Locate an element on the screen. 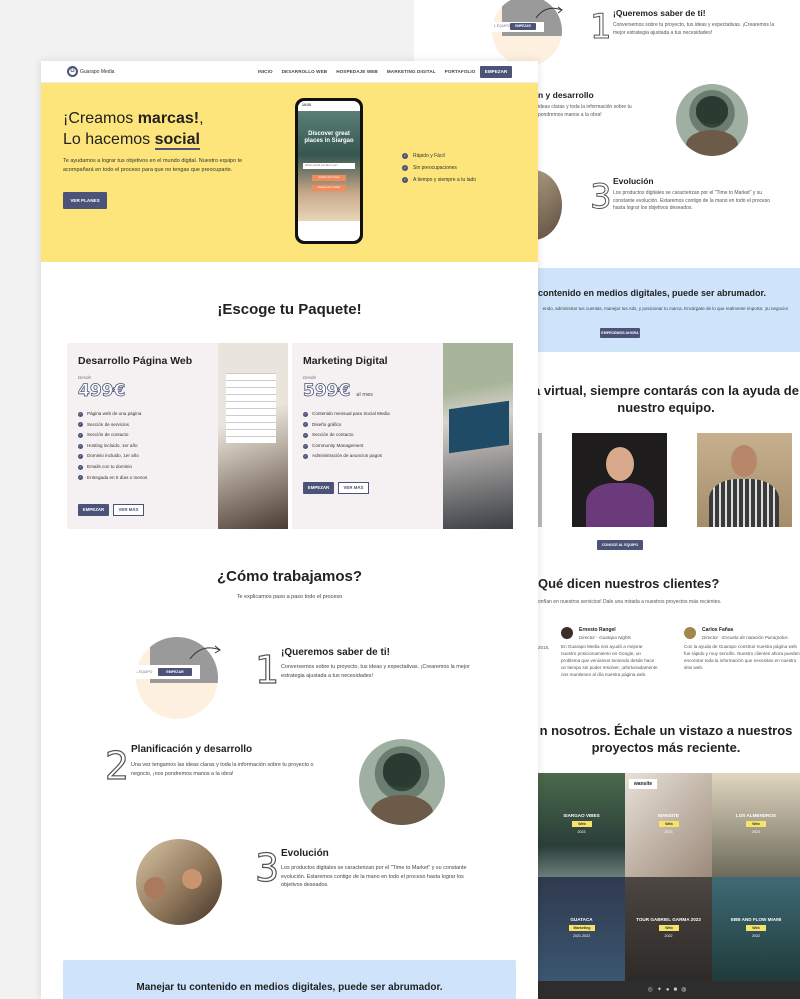  nav-item-hospedaje: HOSPEDAJE WEB is located at coordinates (357, 71).